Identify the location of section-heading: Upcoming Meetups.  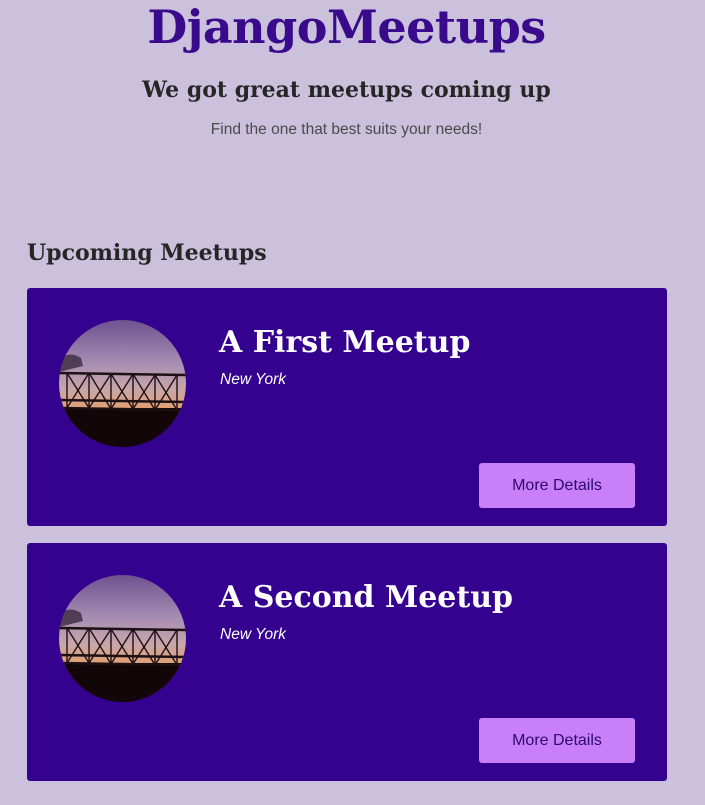
(147, 253).